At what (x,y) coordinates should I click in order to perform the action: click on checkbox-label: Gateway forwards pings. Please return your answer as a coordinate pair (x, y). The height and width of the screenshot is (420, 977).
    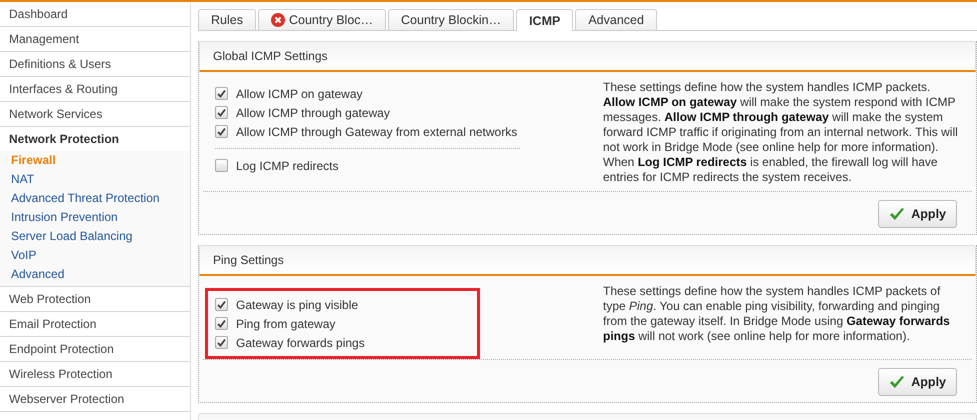
    Looking at the image, I should click on (300, 343).